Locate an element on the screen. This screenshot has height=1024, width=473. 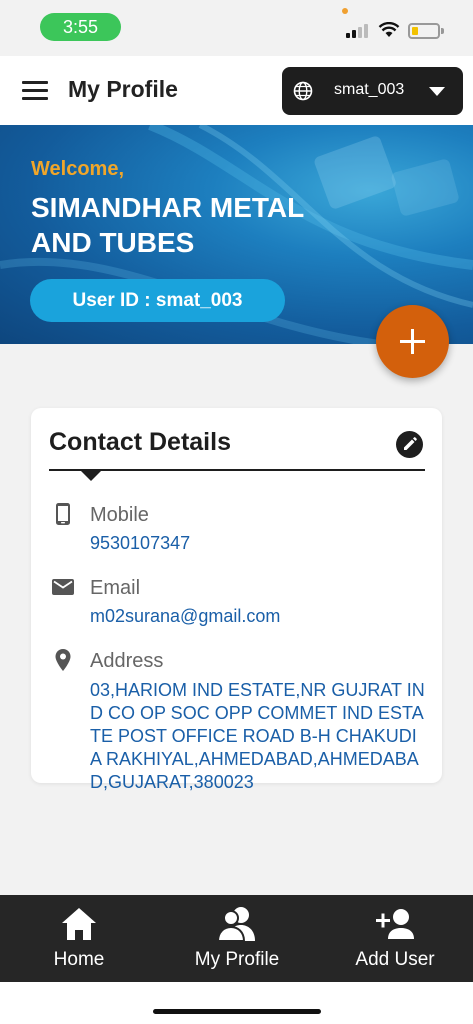
home-icon is located at coordinates (79, 924).